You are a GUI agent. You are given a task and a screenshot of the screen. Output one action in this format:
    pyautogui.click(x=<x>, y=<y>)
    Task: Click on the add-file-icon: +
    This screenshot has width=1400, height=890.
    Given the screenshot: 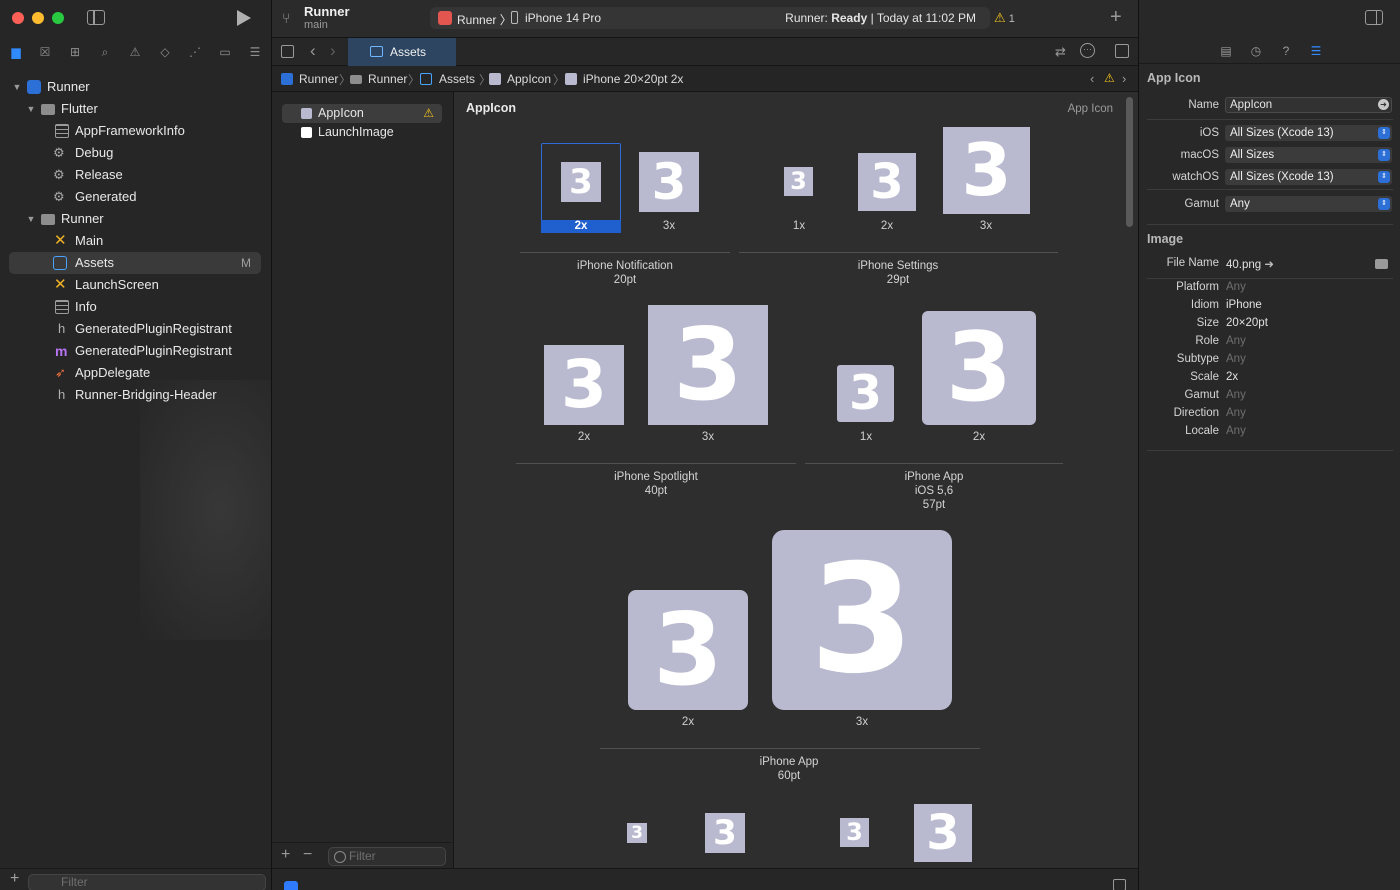 What is the action you would take?
    pyautogui.click(x=14, y=879)
    